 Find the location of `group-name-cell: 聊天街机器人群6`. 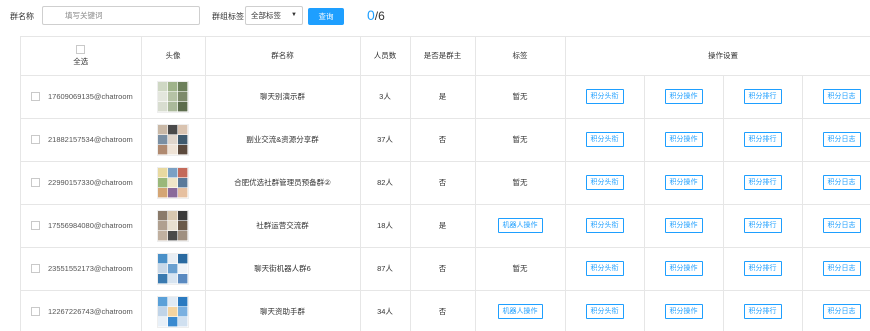

group-name-cell: 聊天街机器人群6 is located at coordinates (283, 269).